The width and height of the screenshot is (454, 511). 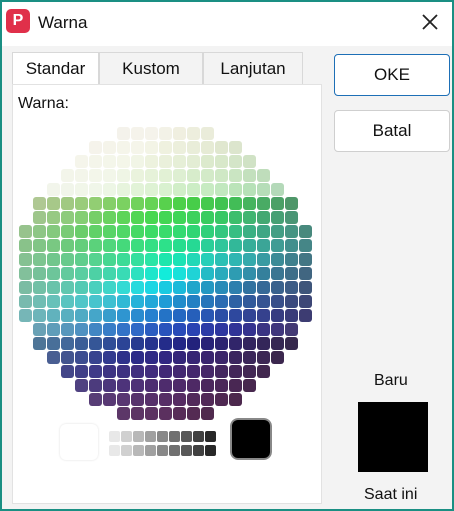 I want to click on selected-black-swatch, so click(x=251, y=439).